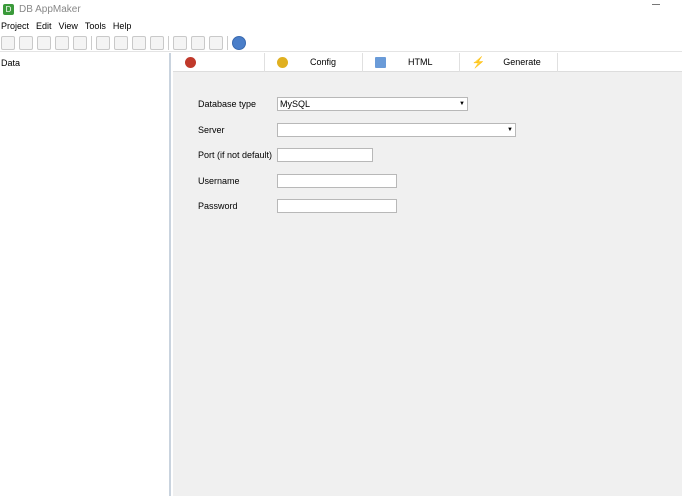  What do you see at coordinates (26, 42) in the screenshot?
I see `open-icon` at bounding box center [26, 42].